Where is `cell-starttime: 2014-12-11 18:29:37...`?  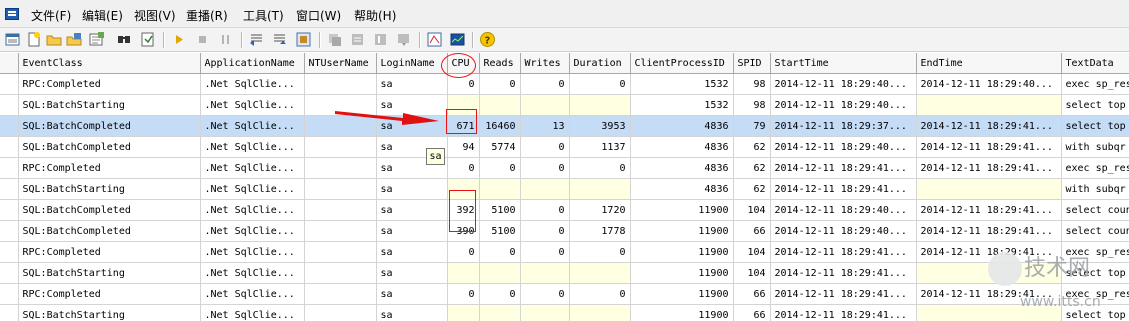
cell-starttime: 2014-12-11 18:29:37... is located at coordinates (843, 126).